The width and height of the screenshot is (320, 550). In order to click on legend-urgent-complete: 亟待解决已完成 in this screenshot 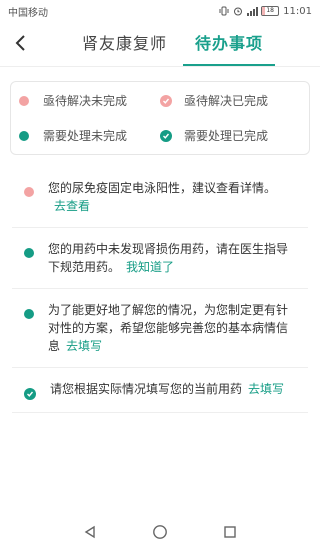, I will do `click(230, 100)`.